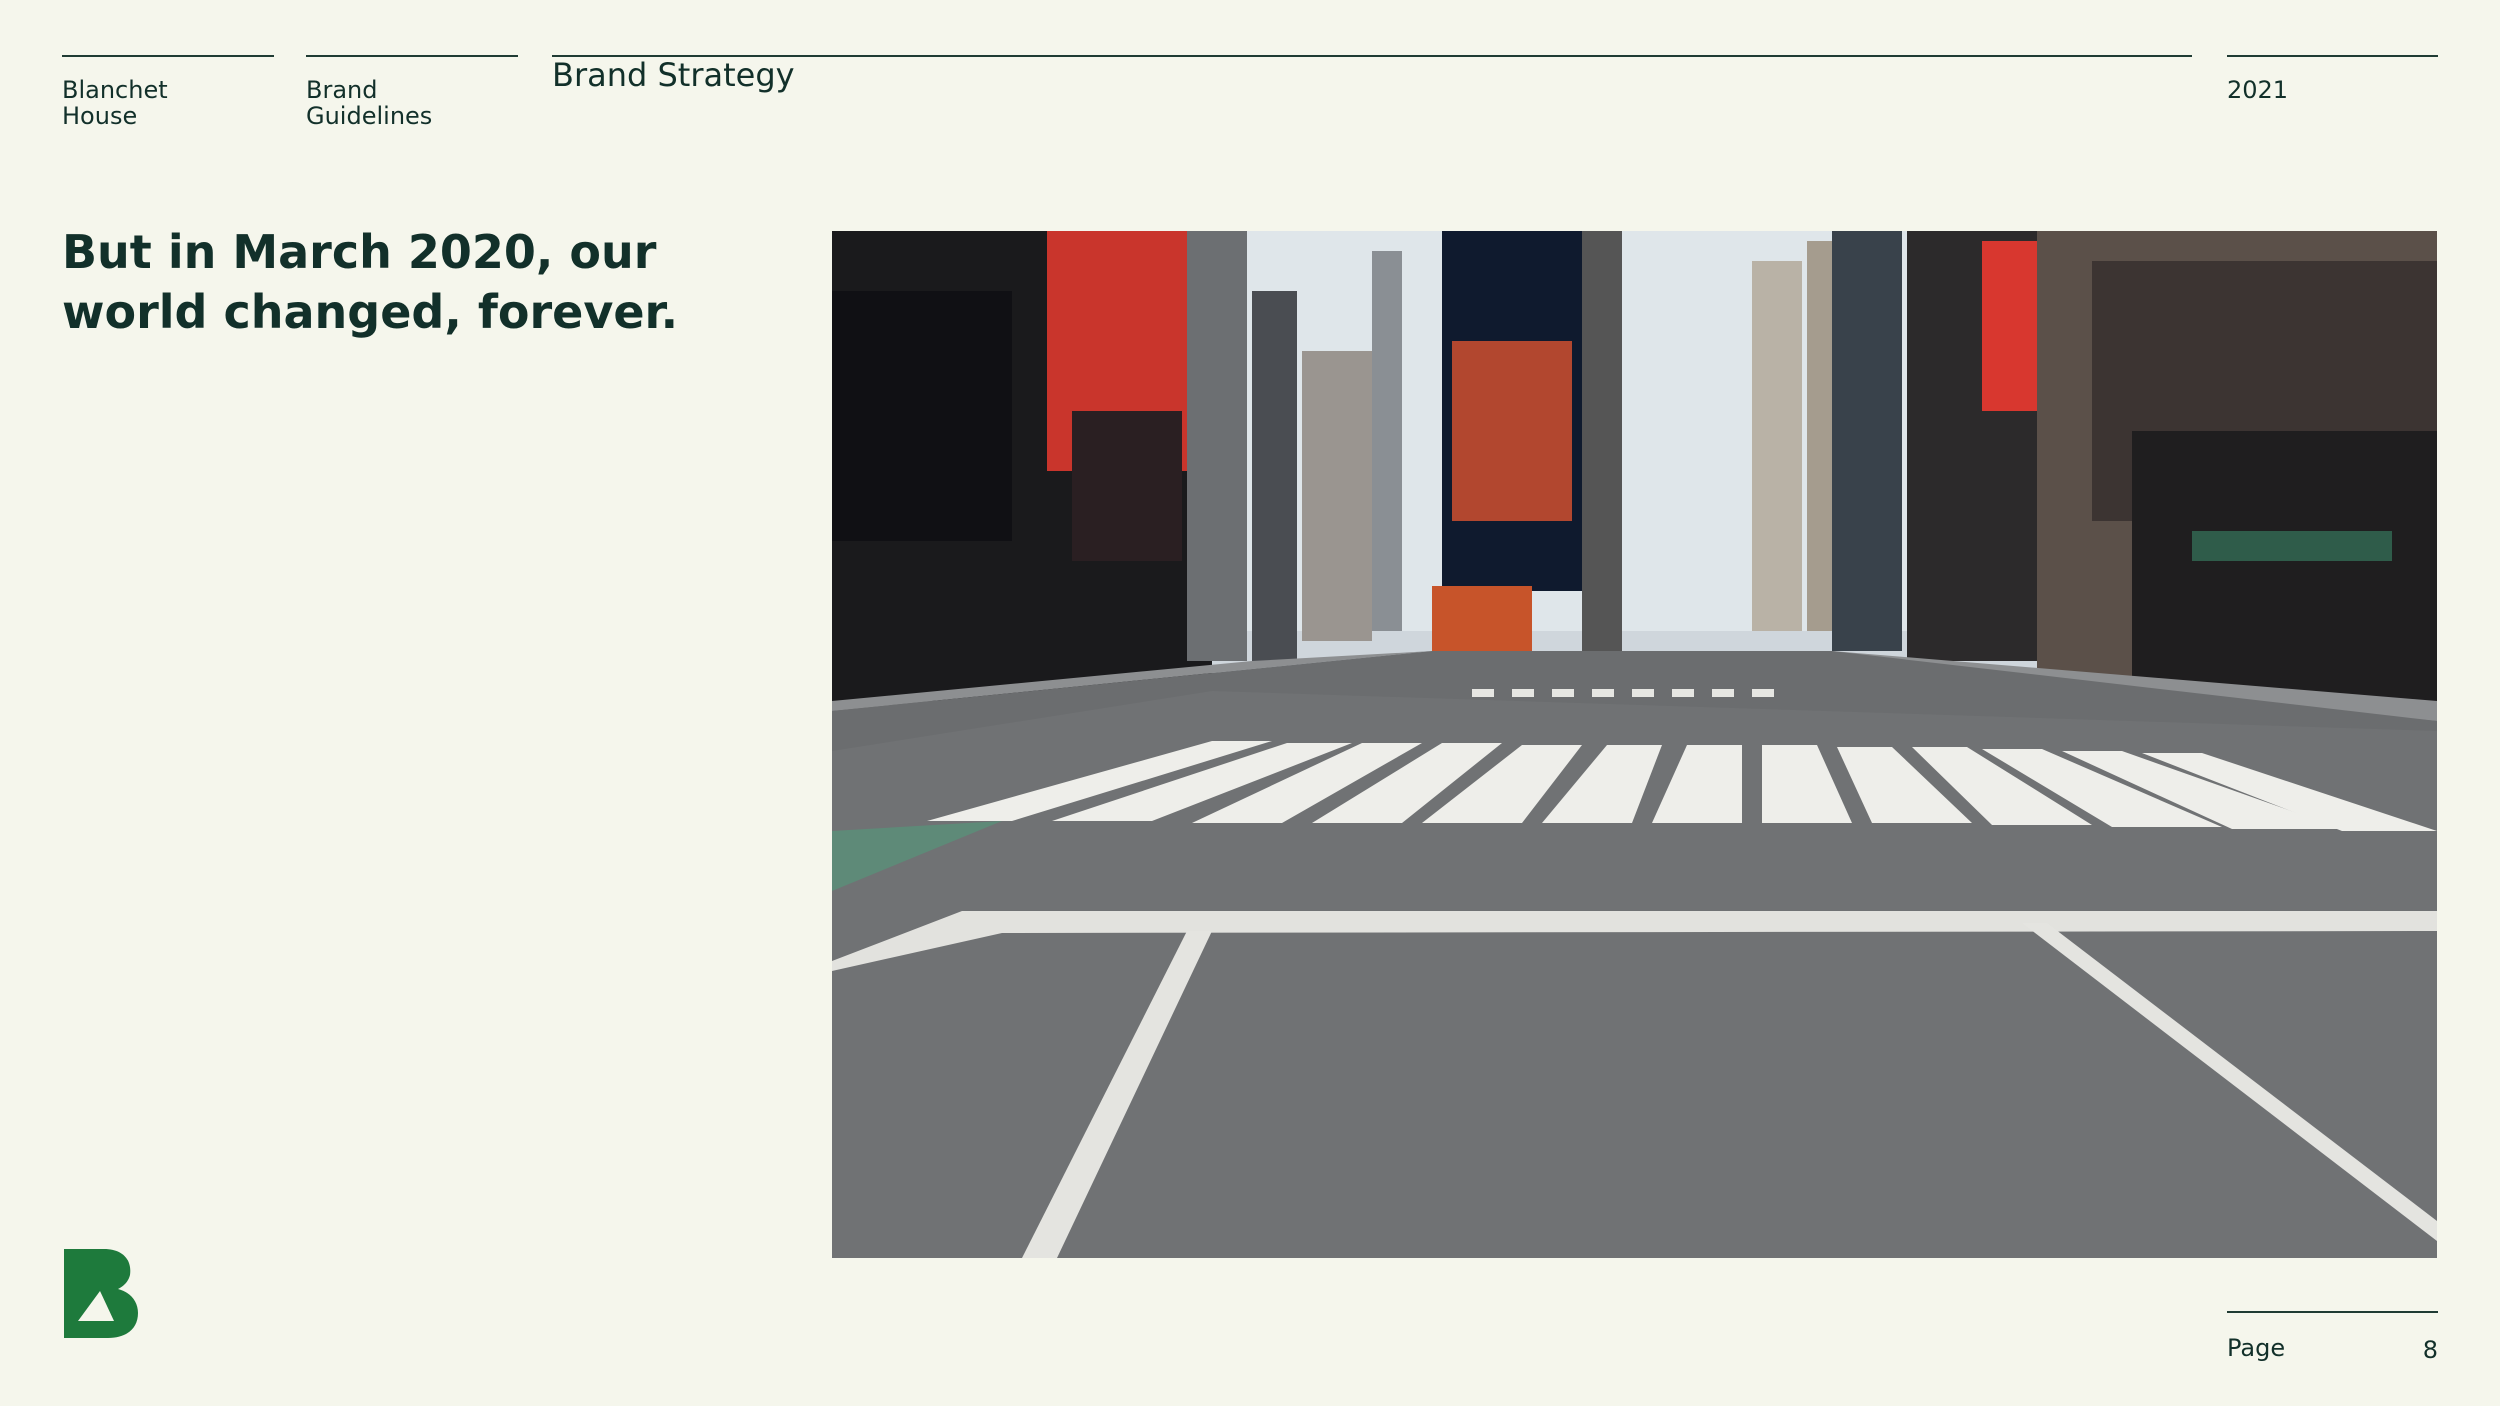 The height and width of the screenshot is (1406, 2500). What do you see at coordinates (101, 1293) in the screenshot?
I see `blanchet-b-logo-icon` at bounding box center [101, 1293].